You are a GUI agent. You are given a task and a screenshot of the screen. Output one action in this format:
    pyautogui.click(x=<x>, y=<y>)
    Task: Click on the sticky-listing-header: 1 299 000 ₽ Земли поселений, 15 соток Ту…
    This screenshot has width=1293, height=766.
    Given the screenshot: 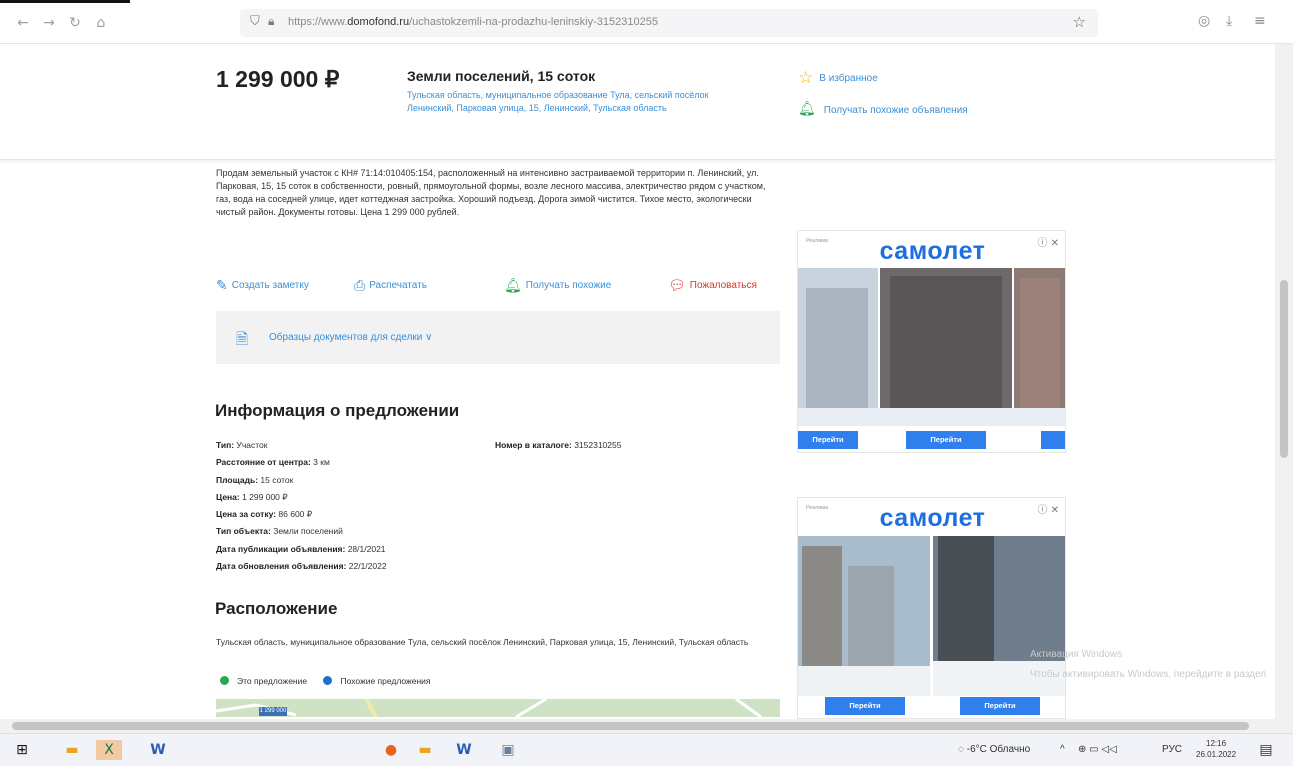 What is the action you would take?
    pyautogui.click(x=637, y=102)
    